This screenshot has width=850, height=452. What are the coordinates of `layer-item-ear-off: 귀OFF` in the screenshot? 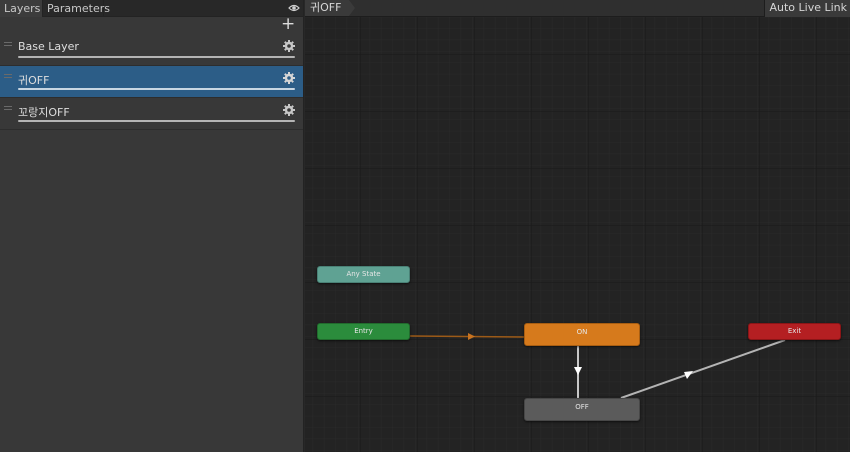 It's located at (151, 82).